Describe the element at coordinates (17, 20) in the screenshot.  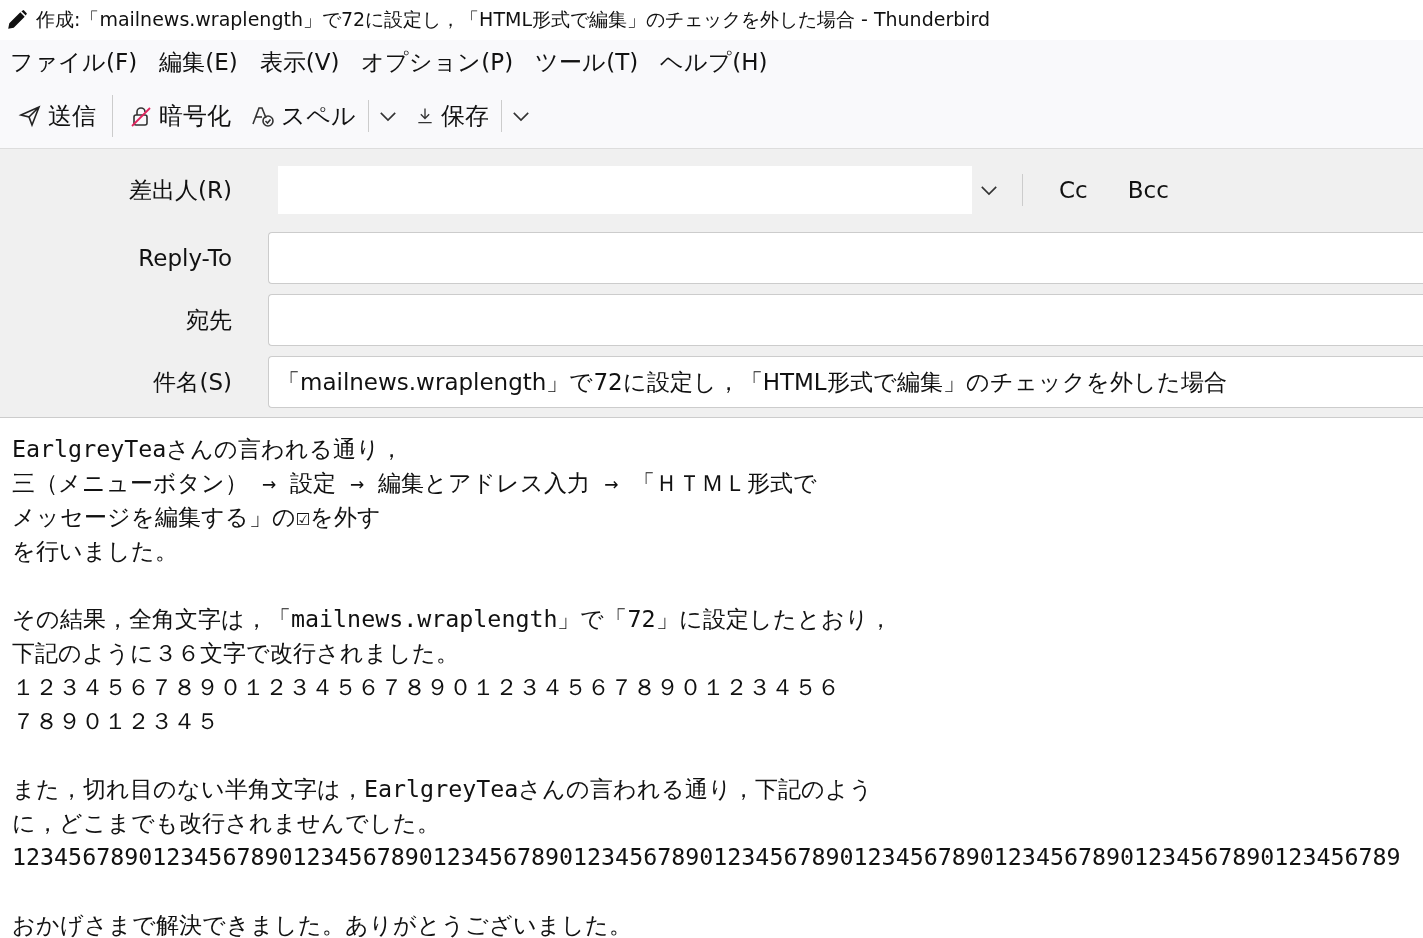
I see `pencil-icon` at that location.